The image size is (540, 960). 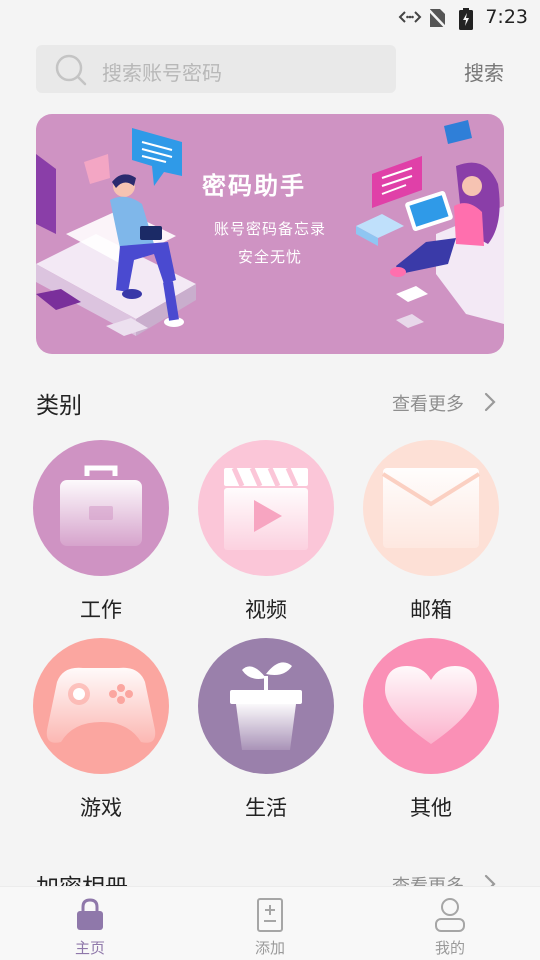 What do you see at coordinates (90, 916) in the screenshot?
I see `lock-icon` at bounding box center [90, 916].